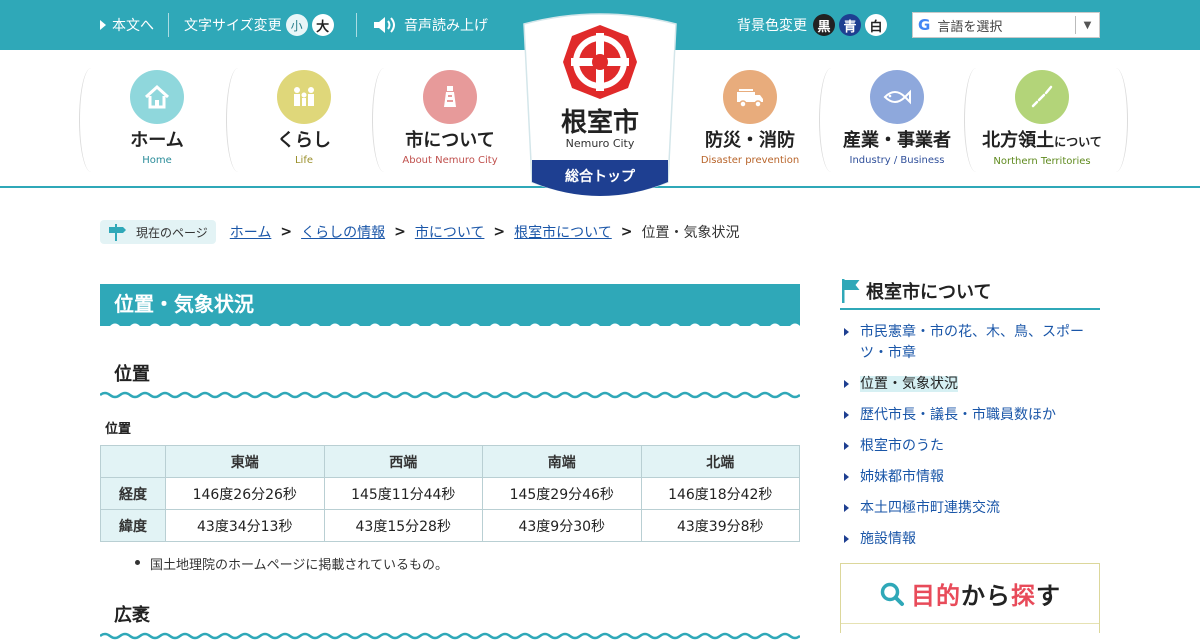 The image size is (1200, 641). What do you see at coordinates (970, 292) in the screenshot?
I see `sidebar-title: 根室市について` at bounding box center [970, 292].